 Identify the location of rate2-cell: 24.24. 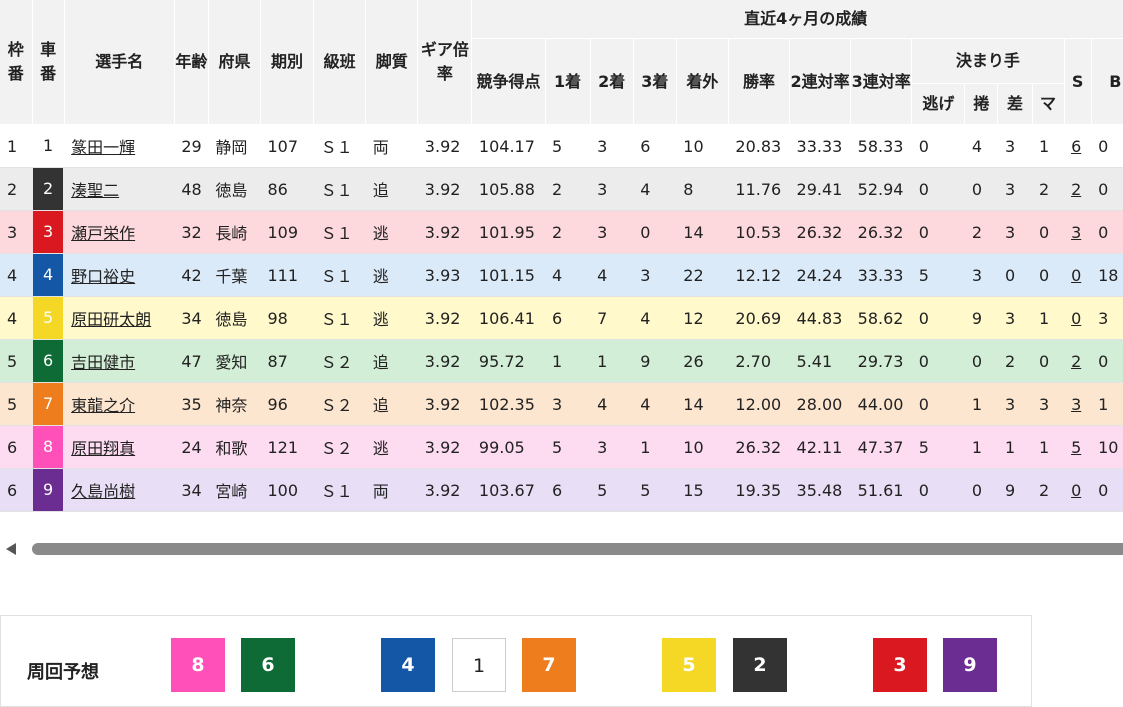
(820, 275).